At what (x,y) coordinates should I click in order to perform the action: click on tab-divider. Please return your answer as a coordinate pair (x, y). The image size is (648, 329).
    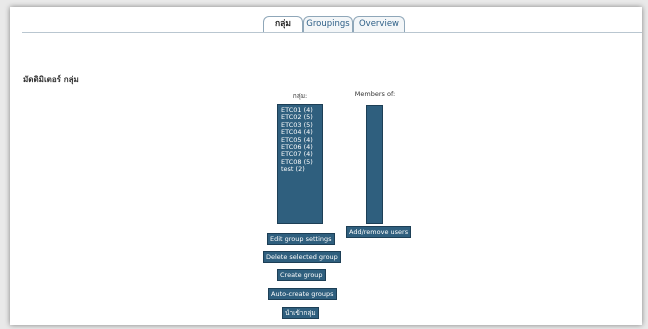
    Looking at the image, I should click on (332, 32).